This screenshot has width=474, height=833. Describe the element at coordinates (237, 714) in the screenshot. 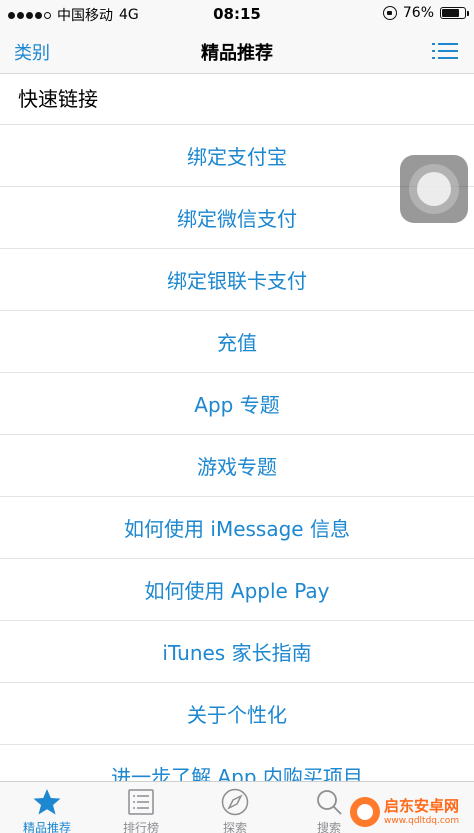

I see `link-personalization: 关于个性化` at that location.